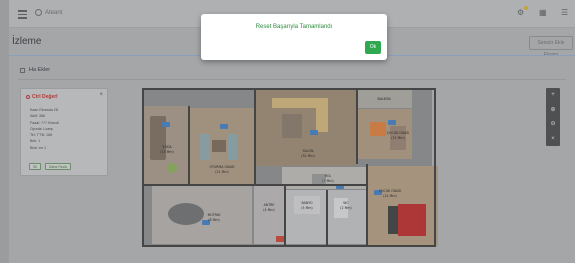 The width and height of the screenshot is (575, 263). What do you see at coordinates (565, 13) in the screenshot?
I see `settings-icon: ☰` at bounding box center [565, 13].